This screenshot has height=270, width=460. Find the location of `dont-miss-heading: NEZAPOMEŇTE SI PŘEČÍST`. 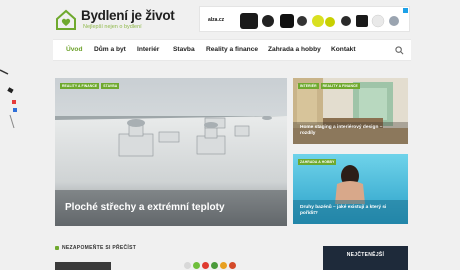

dont-miss-heading: NEZAPOMEŇTE SI PŘEČÍST is located at coordinates (95, 248).